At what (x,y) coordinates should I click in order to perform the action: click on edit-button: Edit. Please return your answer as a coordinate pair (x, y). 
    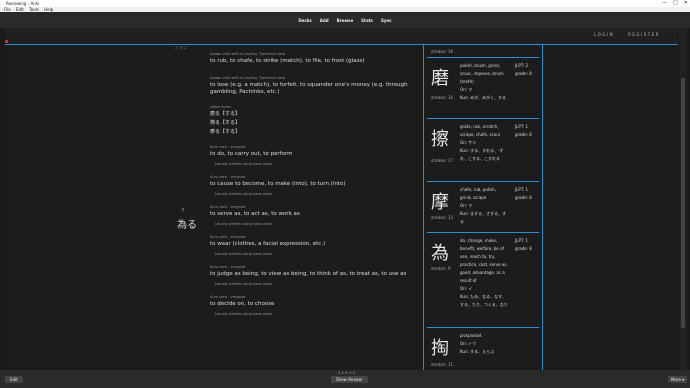
    Looking at the image, I should click on (14, 379).